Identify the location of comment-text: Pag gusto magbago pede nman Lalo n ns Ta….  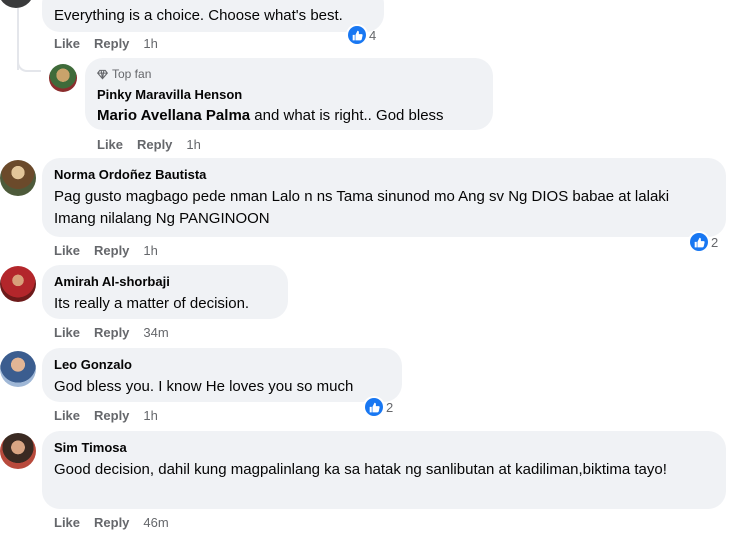
(362, 207).